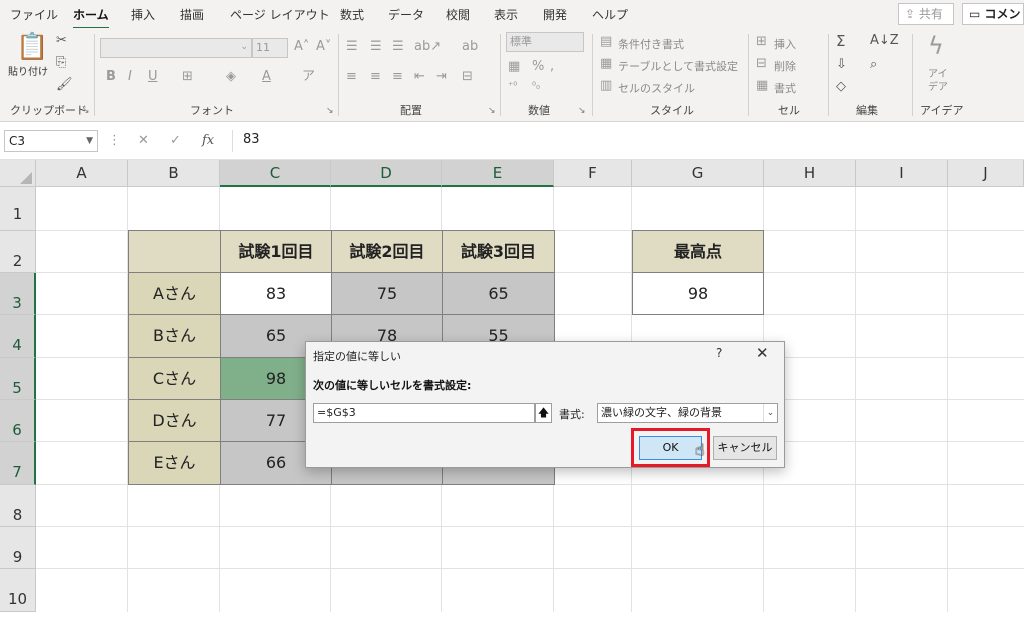  Describe the element at coordinates (111, 76) in the screenshot. I see `bold-button: B` at that location.